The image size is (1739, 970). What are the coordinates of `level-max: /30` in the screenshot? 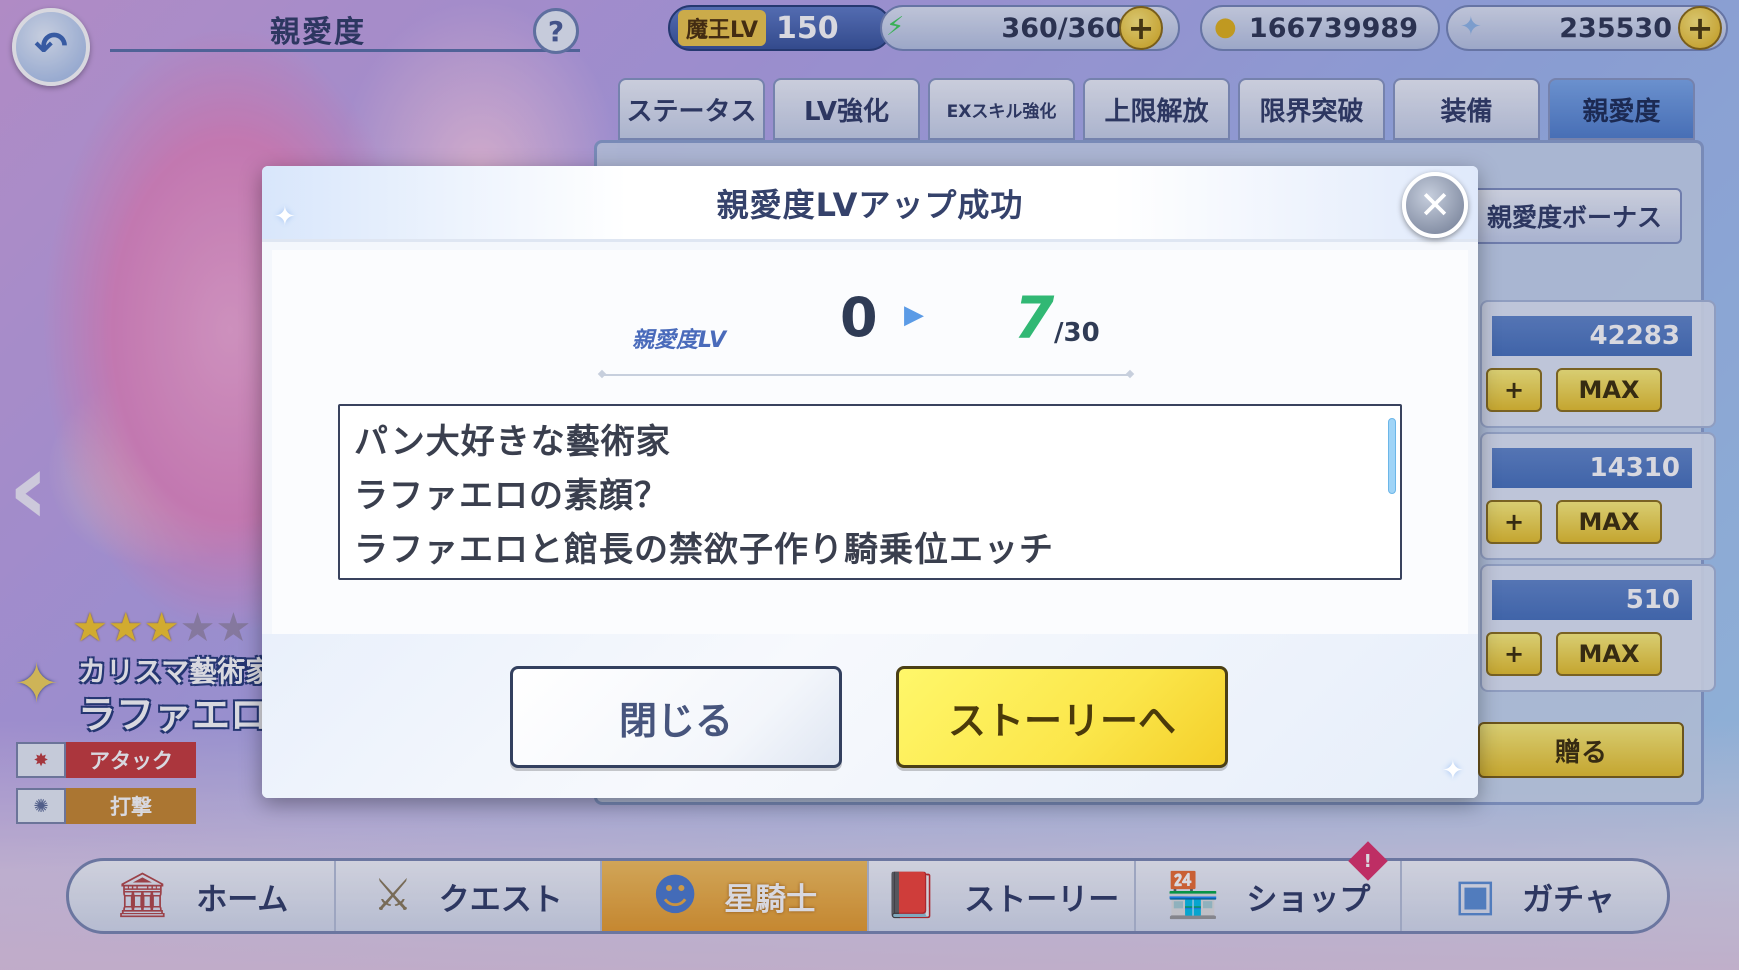 It's located at (1077, 333).